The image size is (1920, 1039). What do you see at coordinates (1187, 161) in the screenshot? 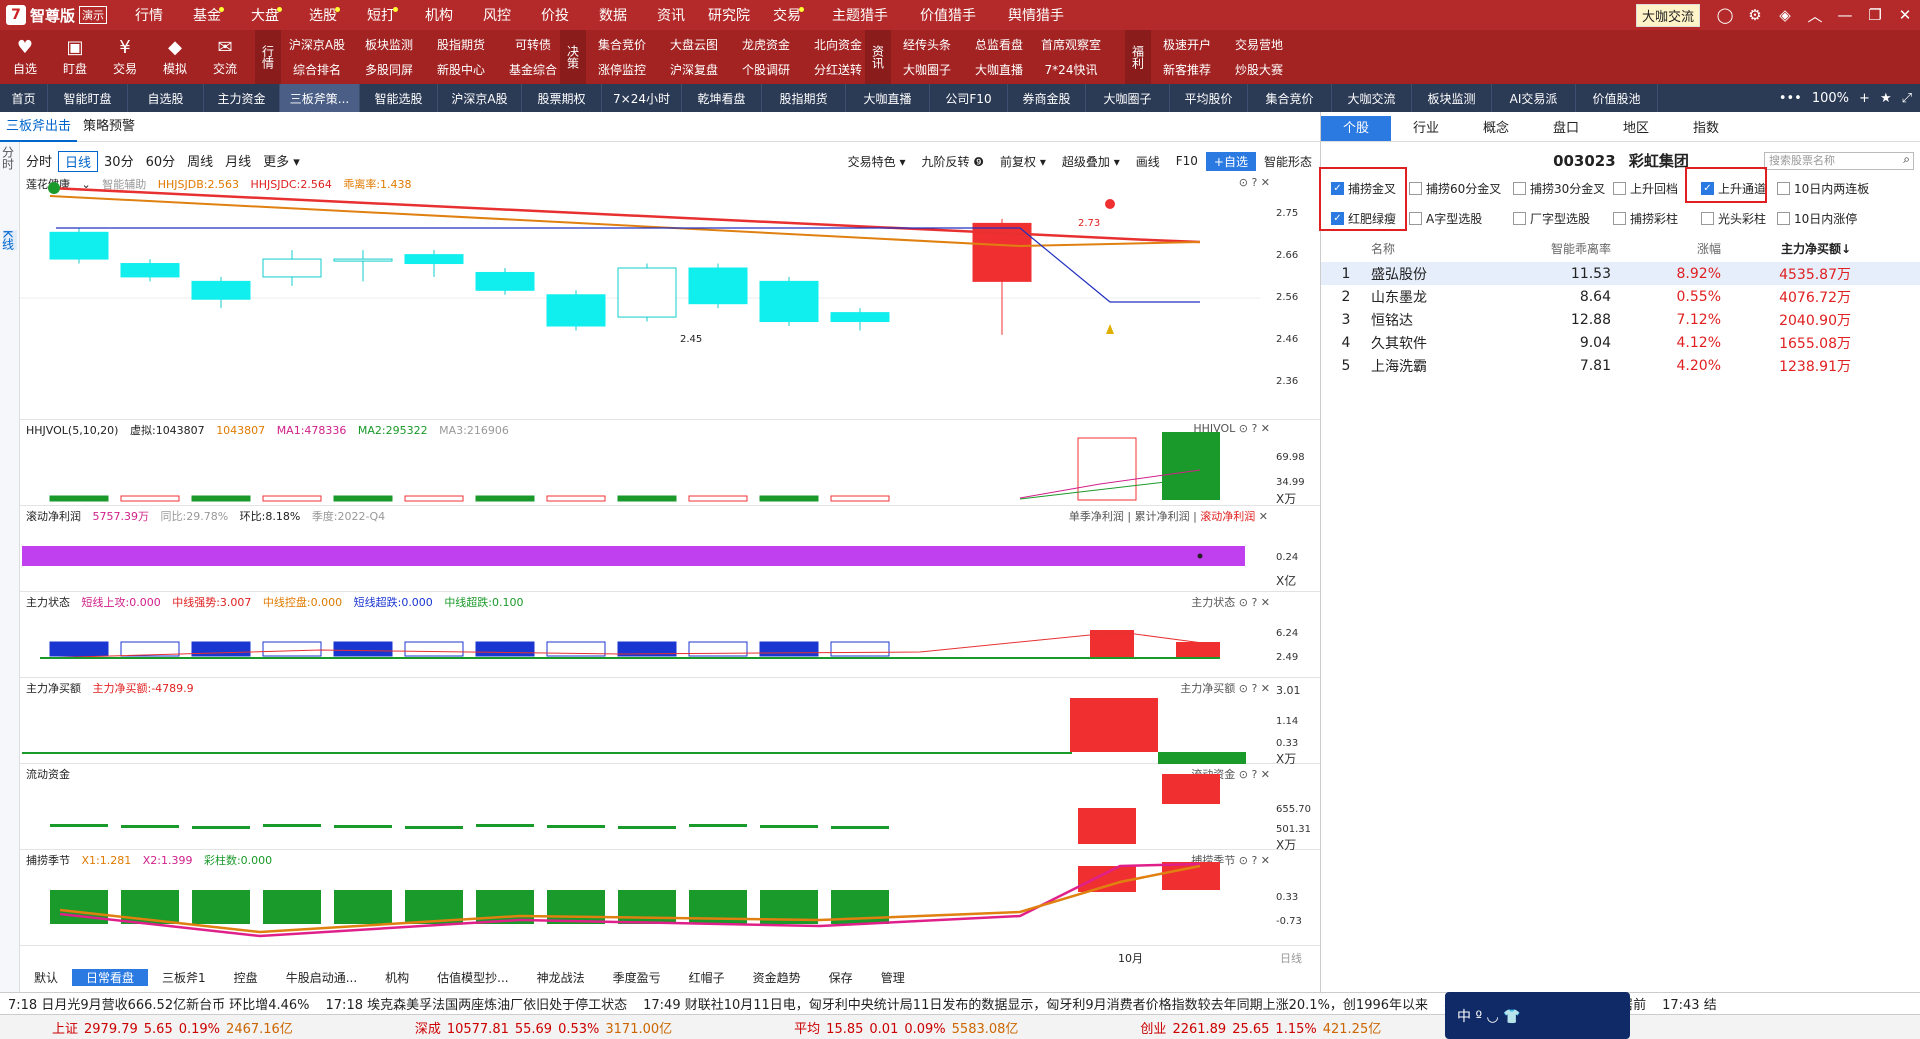
I see `chart-tool-button: F10` at bounding box center [1187, 161].